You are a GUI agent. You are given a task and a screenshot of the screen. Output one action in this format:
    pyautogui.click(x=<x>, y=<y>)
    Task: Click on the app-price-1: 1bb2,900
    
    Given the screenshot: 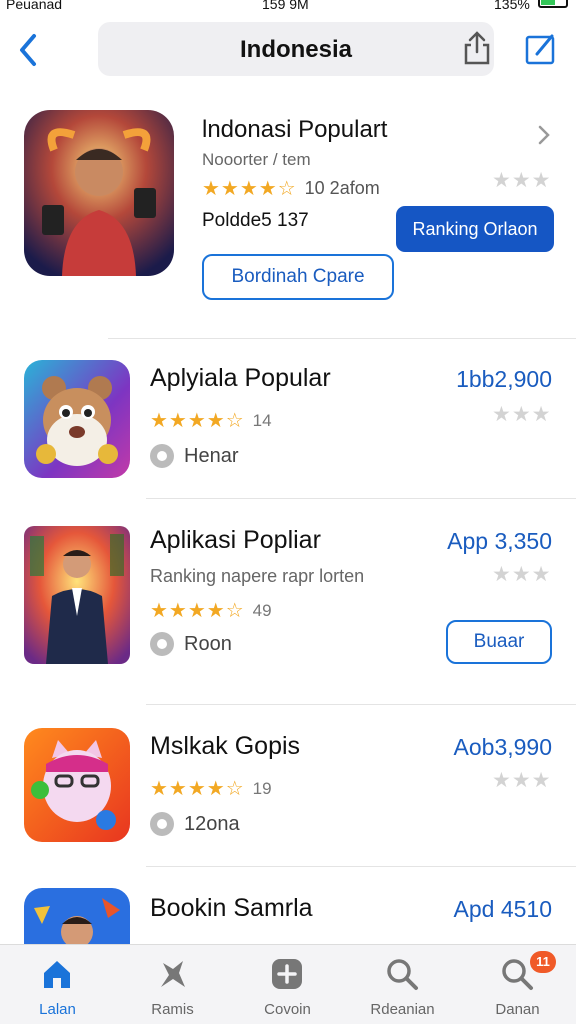 What is the action you would take?
    pyautogui.click(x=504, y=379)
    